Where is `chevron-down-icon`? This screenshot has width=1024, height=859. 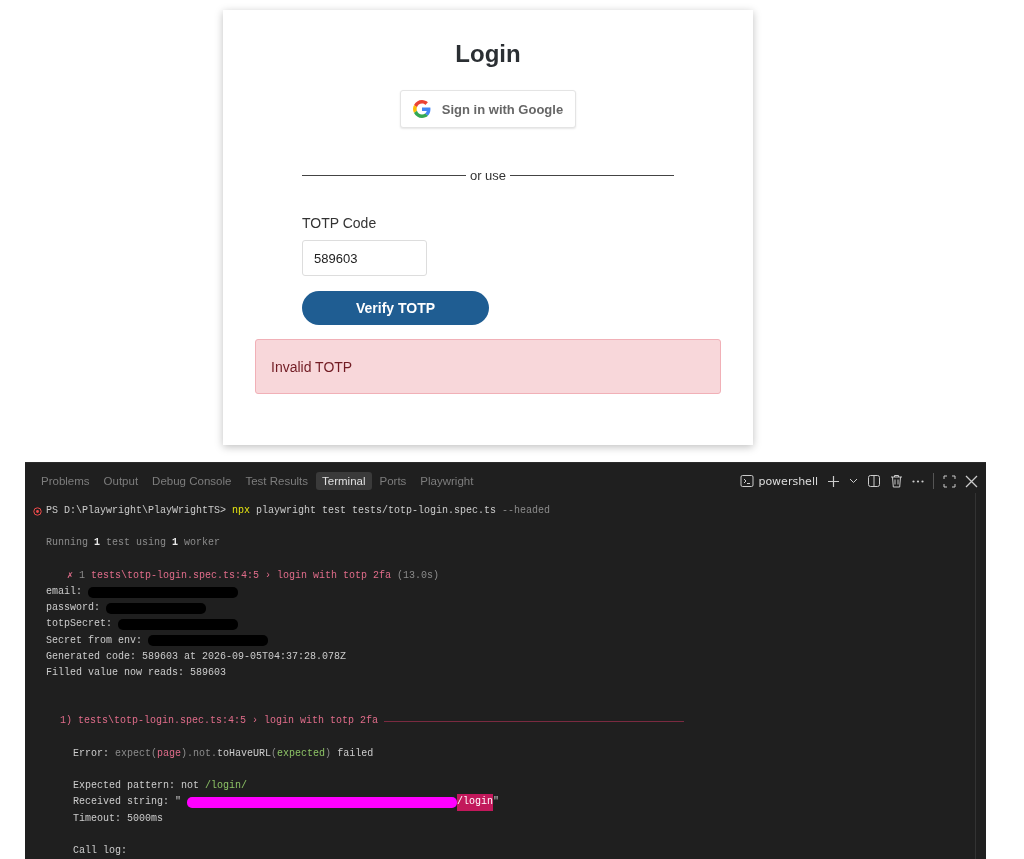
chevron-down-icon is located at coordinates (853, 481).